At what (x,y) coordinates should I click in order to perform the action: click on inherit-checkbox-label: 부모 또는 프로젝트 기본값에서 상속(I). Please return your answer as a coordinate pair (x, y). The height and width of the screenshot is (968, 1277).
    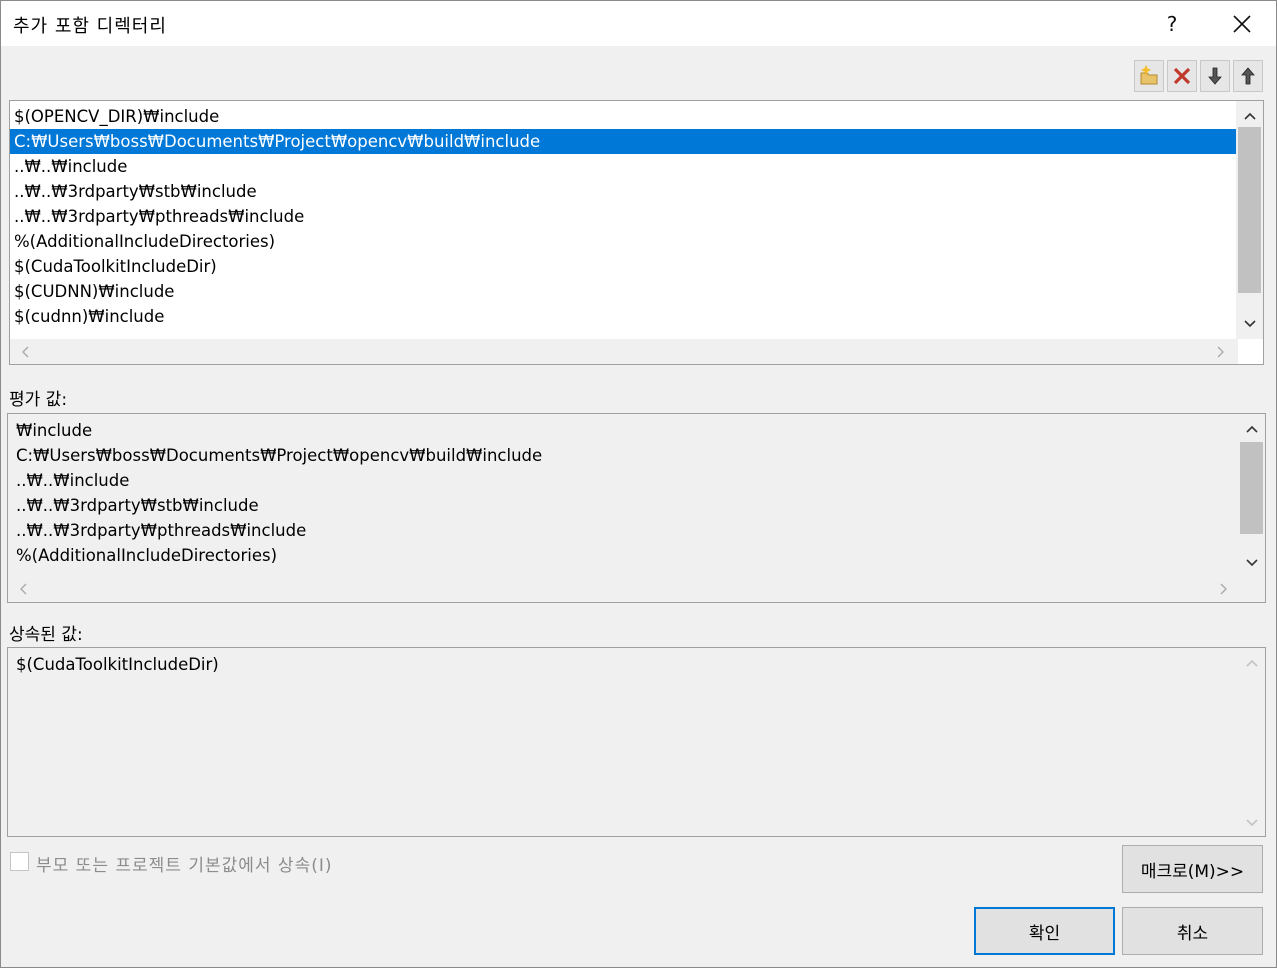
    Looking at the image, I should click on (184, 866).